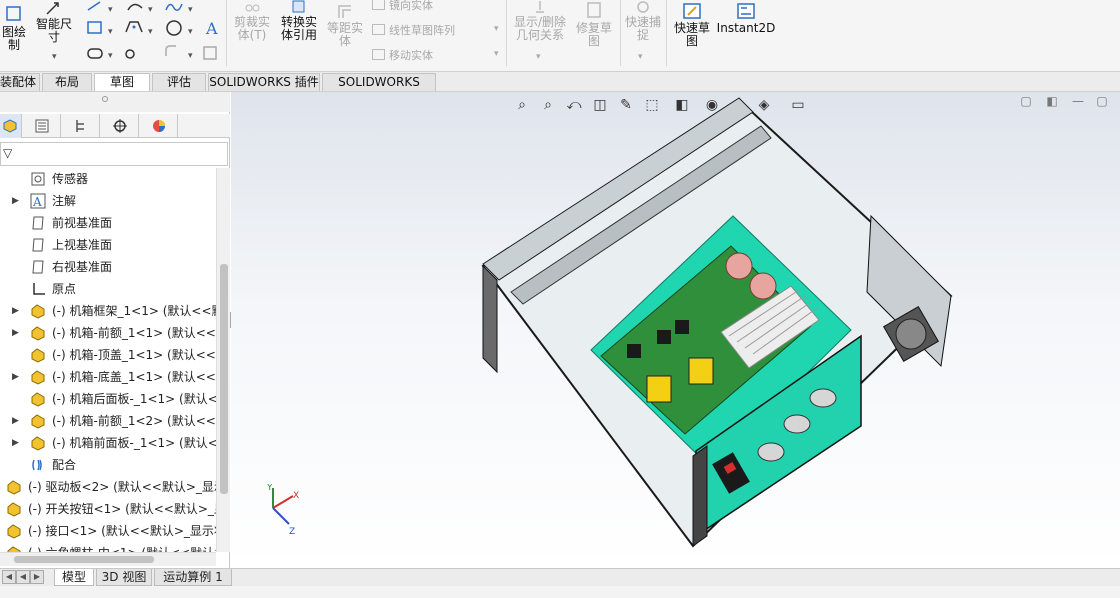  Describe the element at coordinates (11, 126) in the screenshot. I see `feature-manager-tab` at that location.